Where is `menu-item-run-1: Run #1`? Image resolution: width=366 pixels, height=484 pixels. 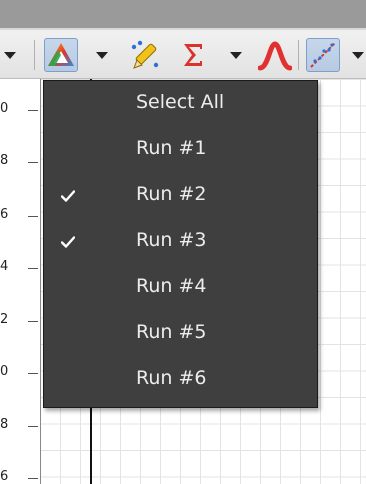
menu-item-run-1: Run #1 is located at coordinates (180, 152).